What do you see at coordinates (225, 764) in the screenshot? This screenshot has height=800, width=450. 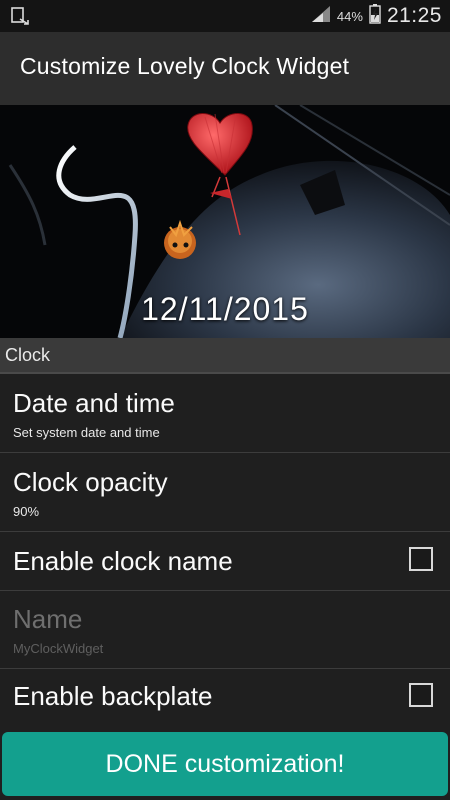 I see `done-customization-button: DONE customization!` at bounding box center [225, 764].